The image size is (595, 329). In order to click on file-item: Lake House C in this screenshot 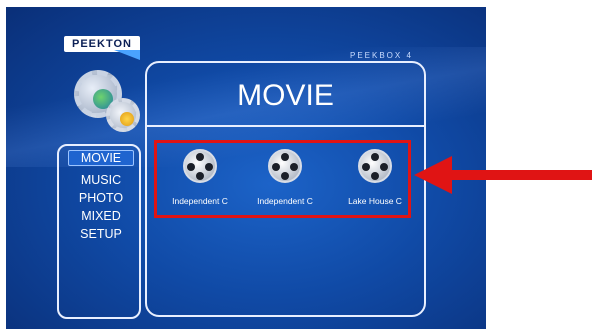, I will do `click(375, 177)`.